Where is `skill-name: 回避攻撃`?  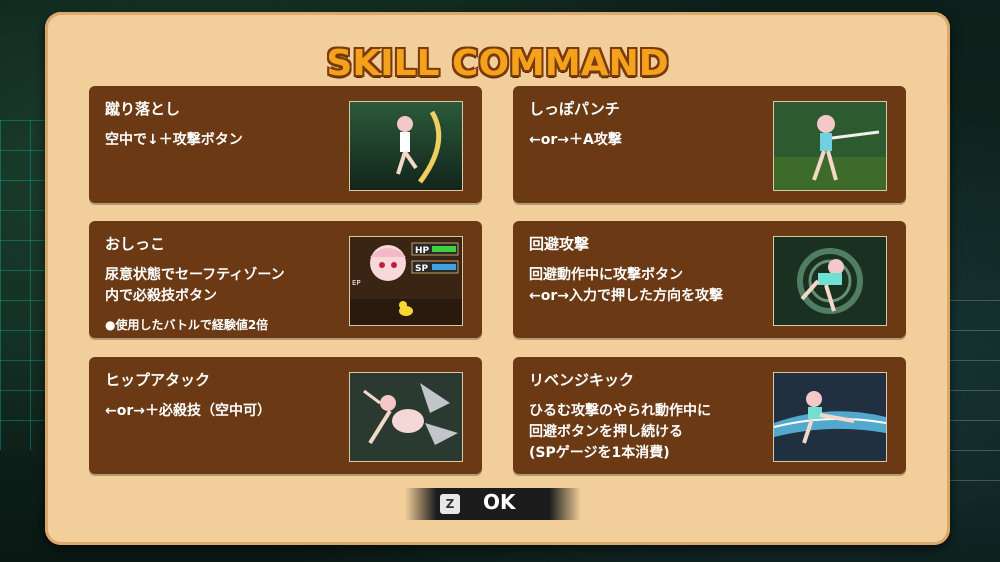
skill-name: 回避攻撃 is located at coordinates (559, 244).